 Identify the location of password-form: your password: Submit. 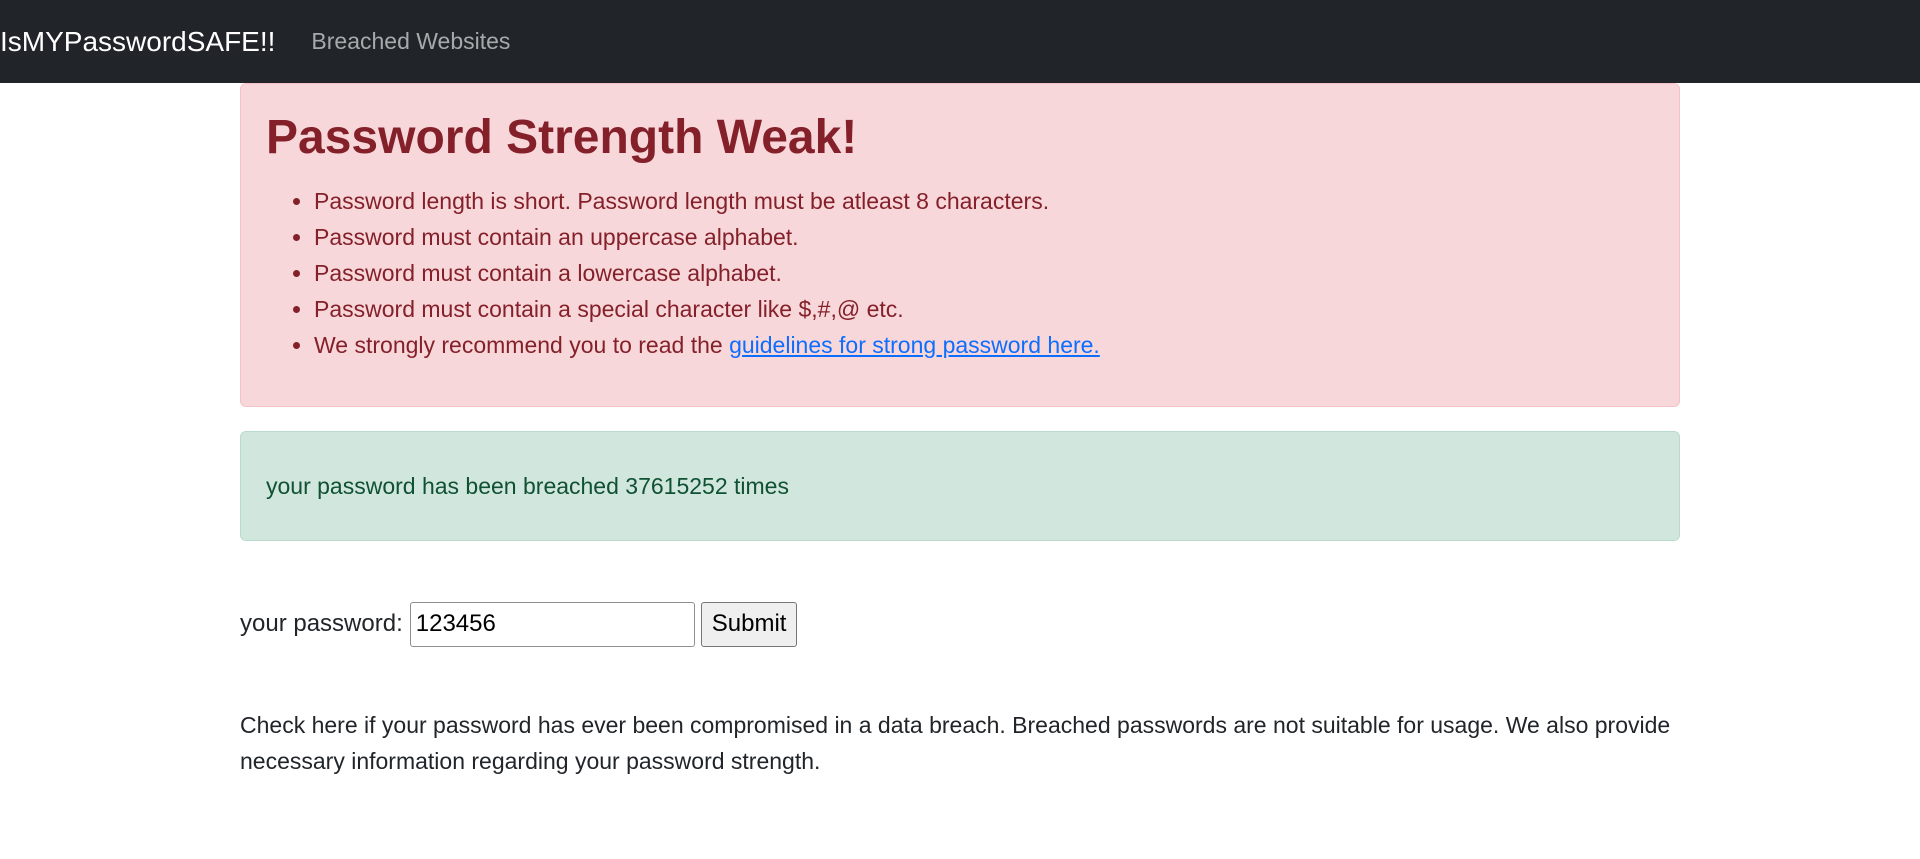
(519, 624).